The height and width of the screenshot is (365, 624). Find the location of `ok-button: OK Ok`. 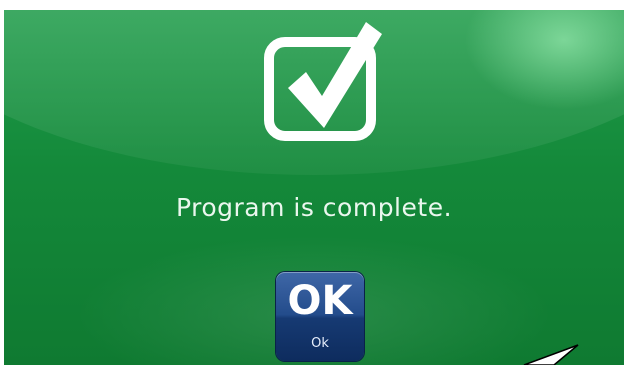

ok-button: OK Ok is located at coordinates (320, 316).